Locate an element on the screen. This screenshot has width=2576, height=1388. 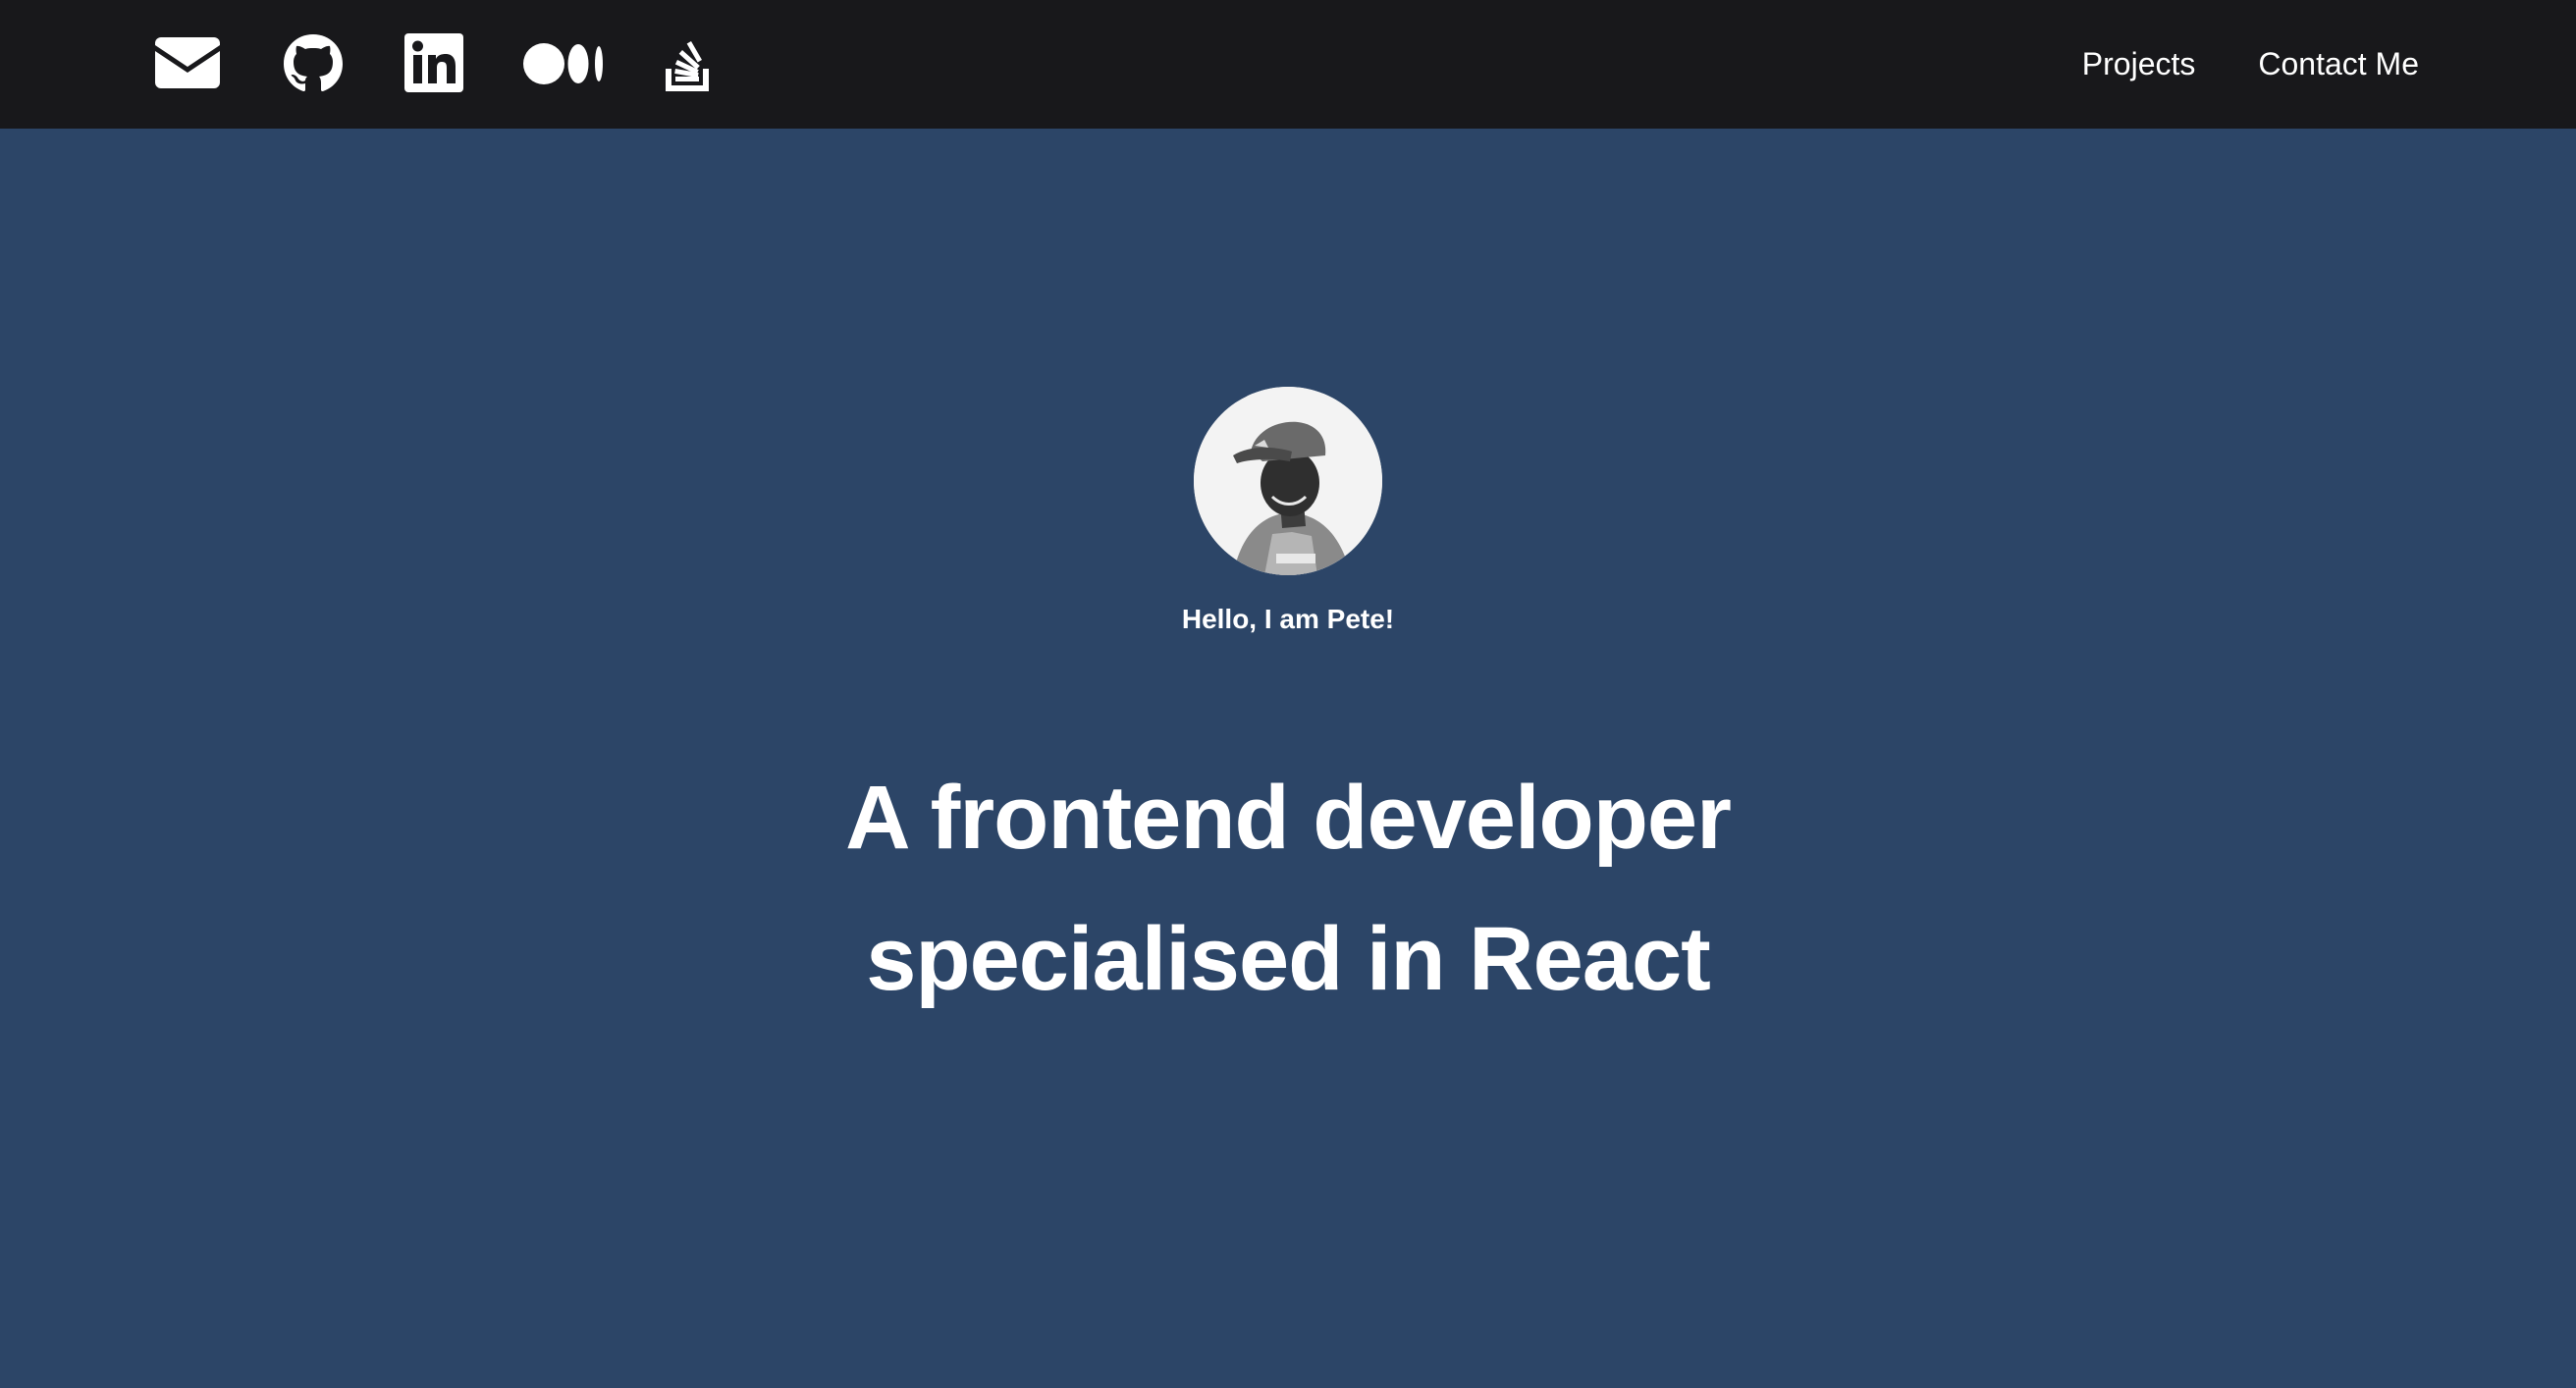
main-nav: Projects Contact Me is located at coordinates (2219, 64).